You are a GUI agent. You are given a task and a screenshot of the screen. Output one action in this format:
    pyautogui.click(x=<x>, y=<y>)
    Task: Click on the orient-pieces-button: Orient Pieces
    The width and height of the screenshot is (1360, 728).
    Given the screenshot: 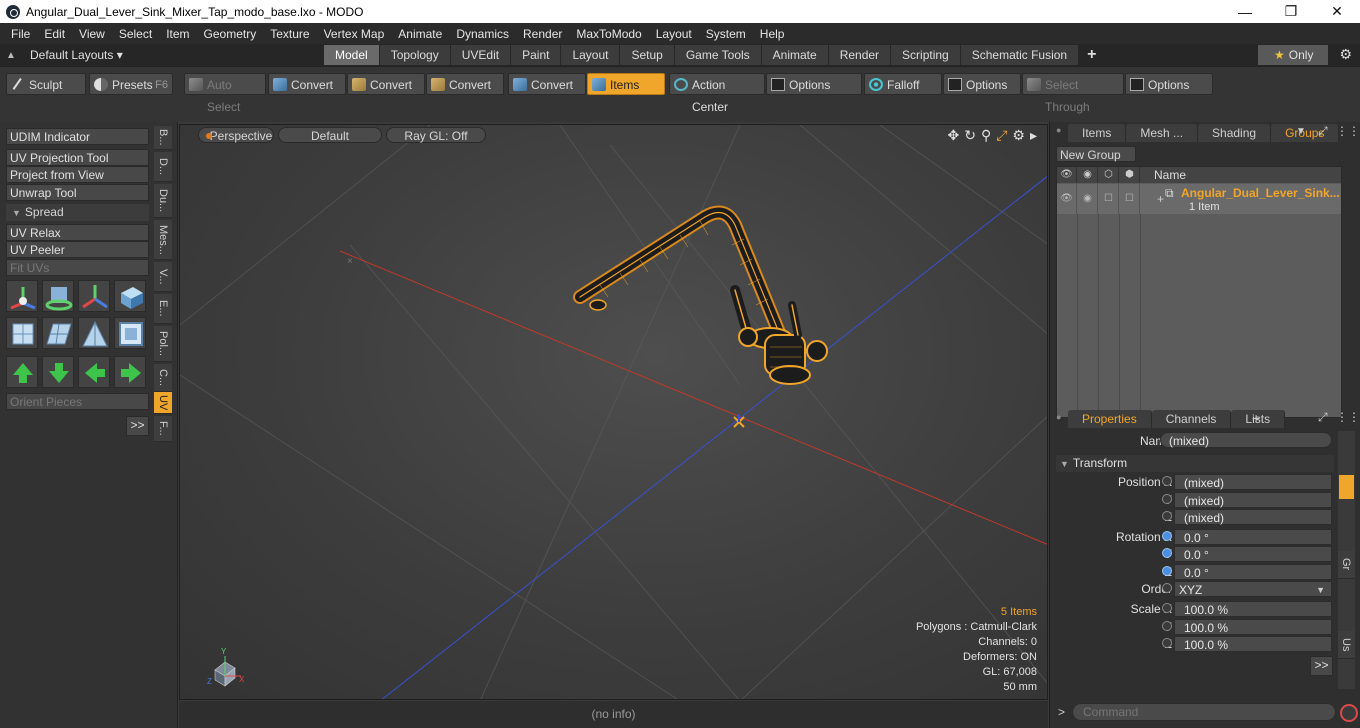 What is the action you would take?
    pyautogui.click(x=77, y=401)
    